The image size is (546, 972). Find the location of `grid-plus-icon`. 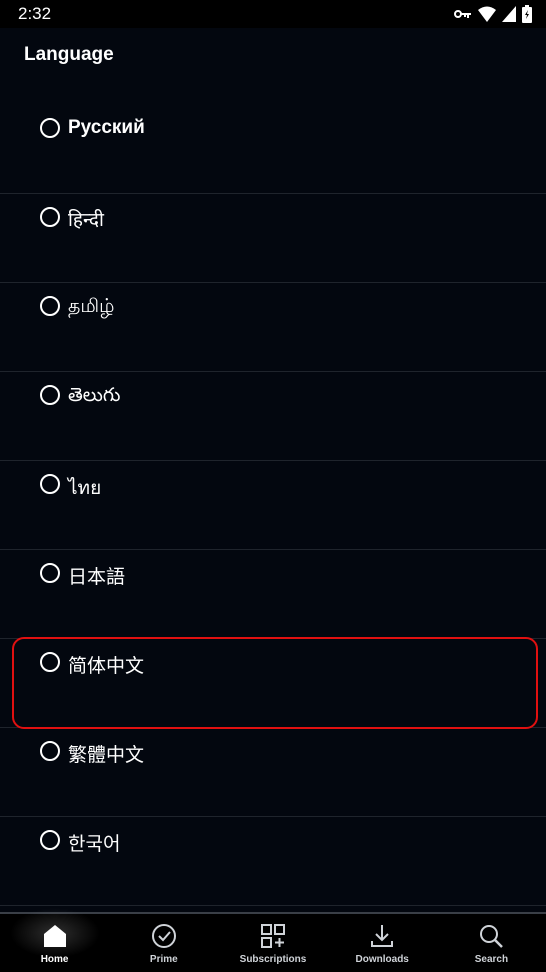

grid-plus-icon is located at coordinates (273, 936).